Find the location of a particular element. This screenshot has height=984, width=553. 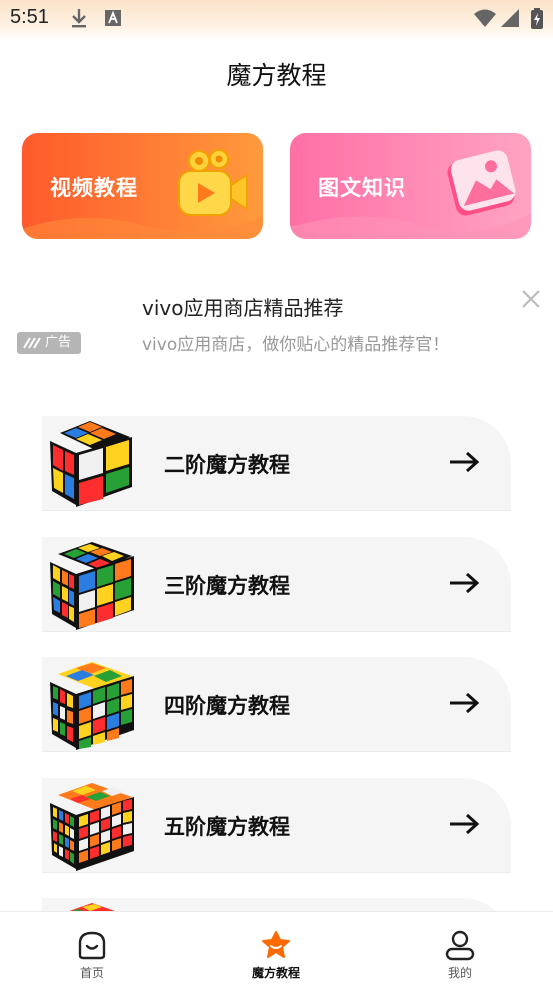

bottom-navigation: 首页 魔方教程 我的 is located at coordinates (276, 947).